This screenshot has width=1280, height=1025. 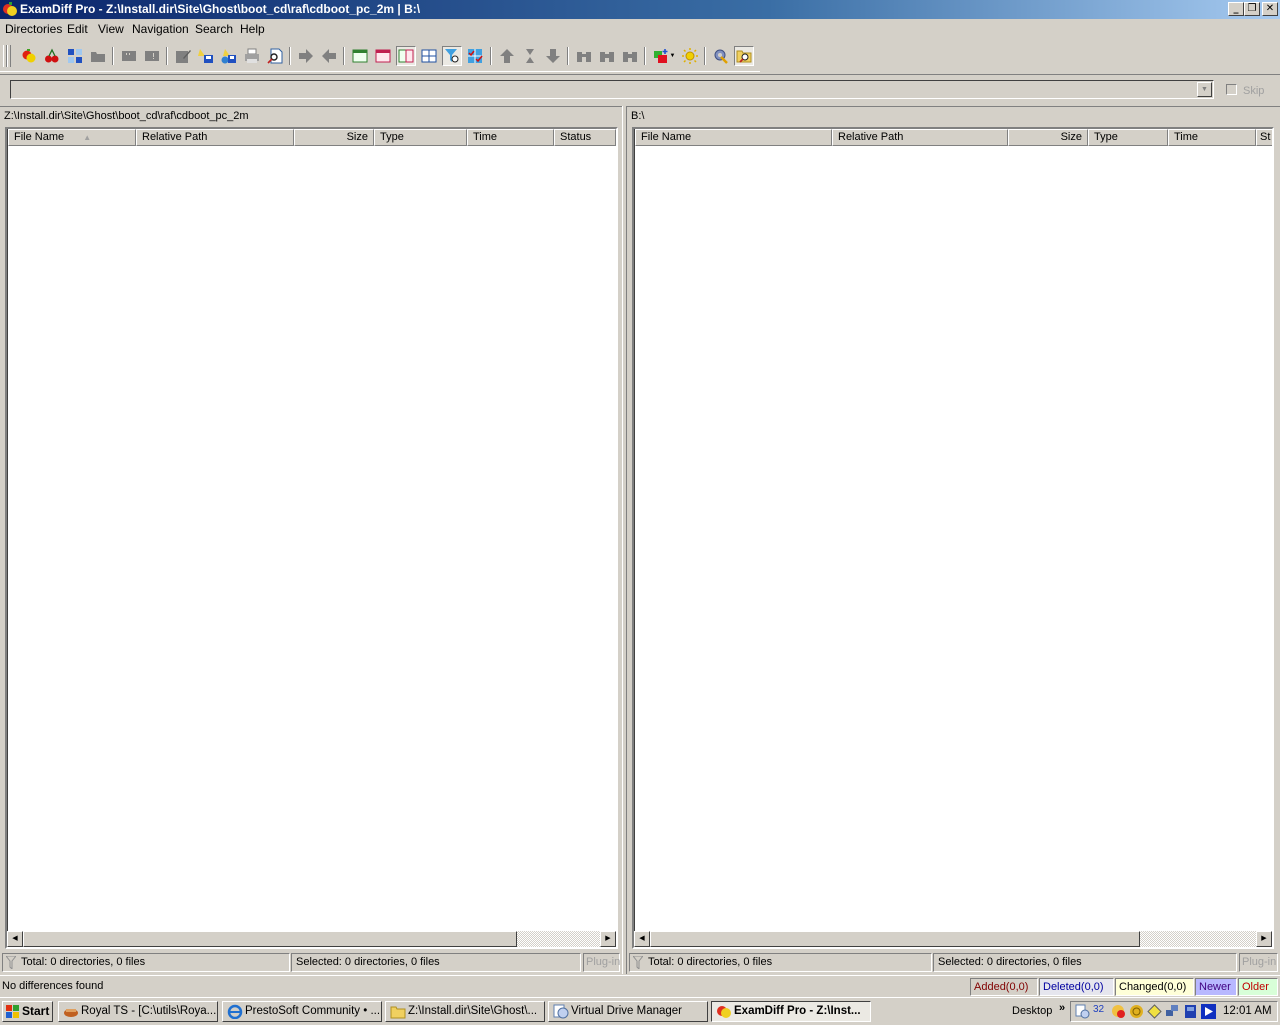 What do you see at coordinates (329, 56) in the screenshot?
I see `copy-left-button` at bounding box center [329, 56].